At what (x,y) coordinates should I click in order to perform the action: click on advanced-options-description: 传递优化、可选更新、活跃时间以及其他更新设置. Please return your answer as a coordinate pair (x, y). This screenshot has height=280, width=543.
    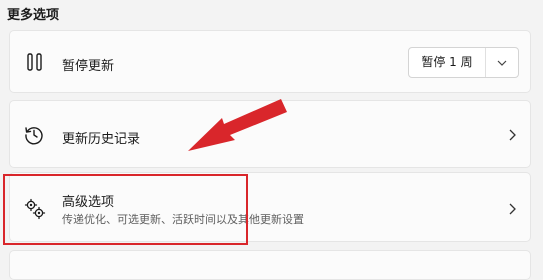
    Looking at the image, I should click on (183, 219).